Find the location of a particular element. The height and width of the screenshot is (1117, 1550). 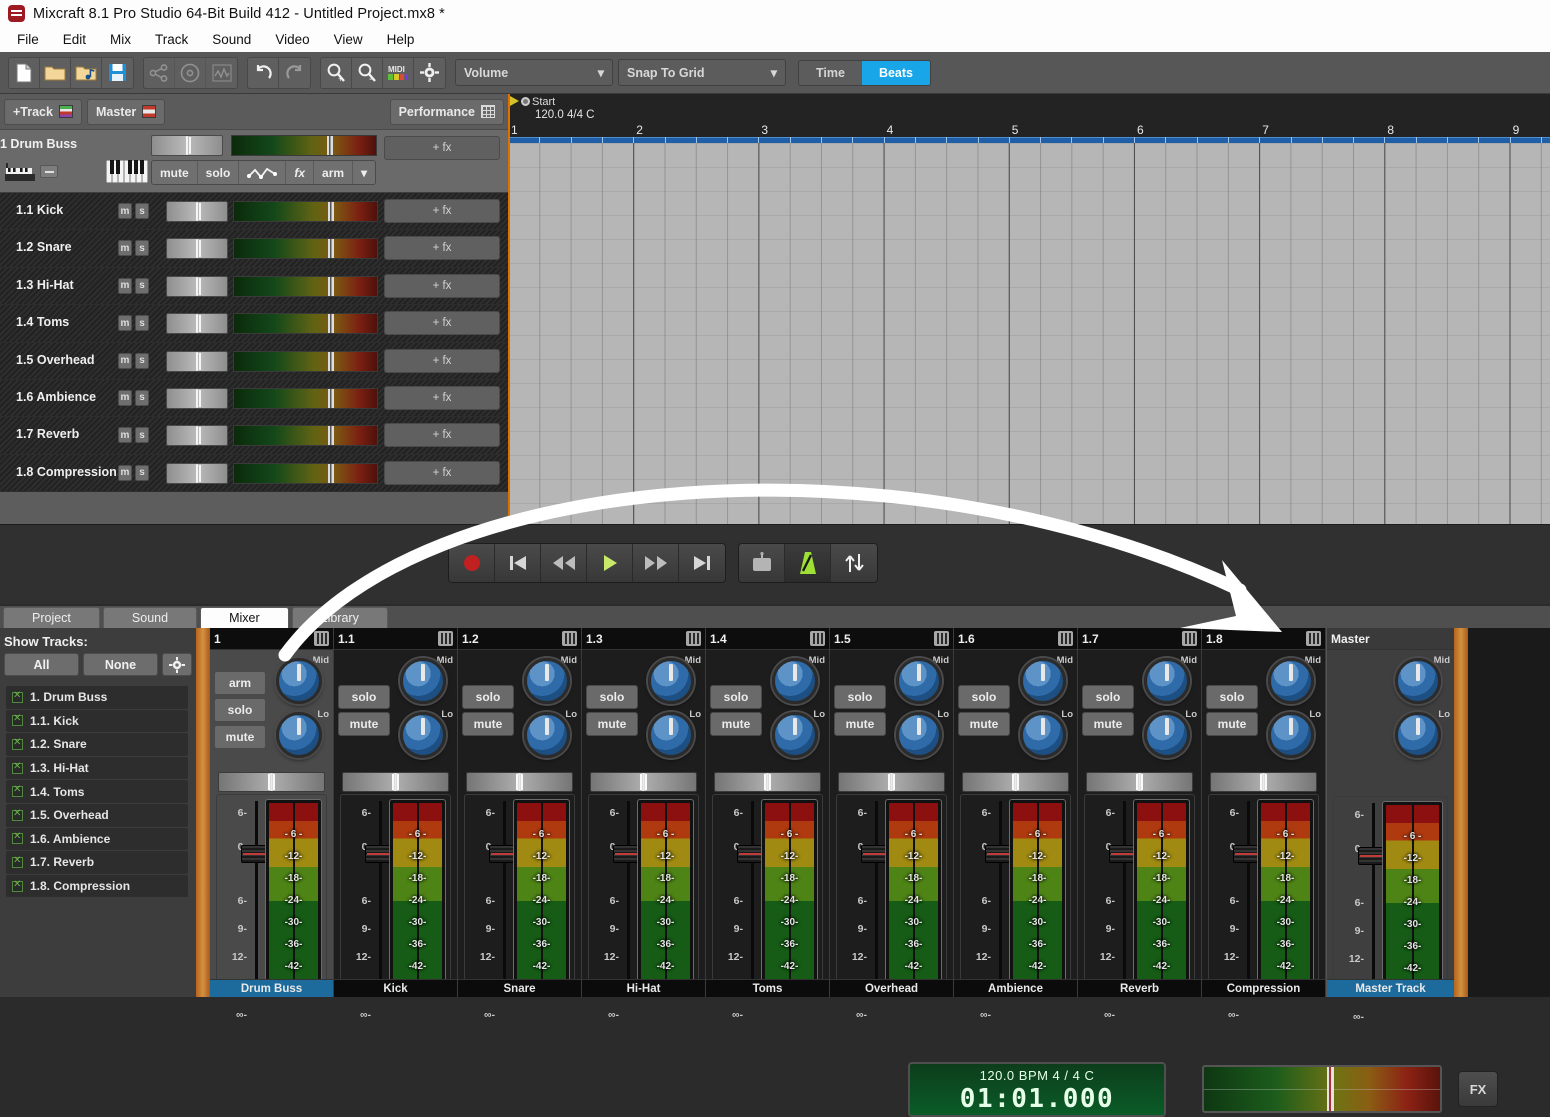

undo-icon is located at coordinates (263, 72).